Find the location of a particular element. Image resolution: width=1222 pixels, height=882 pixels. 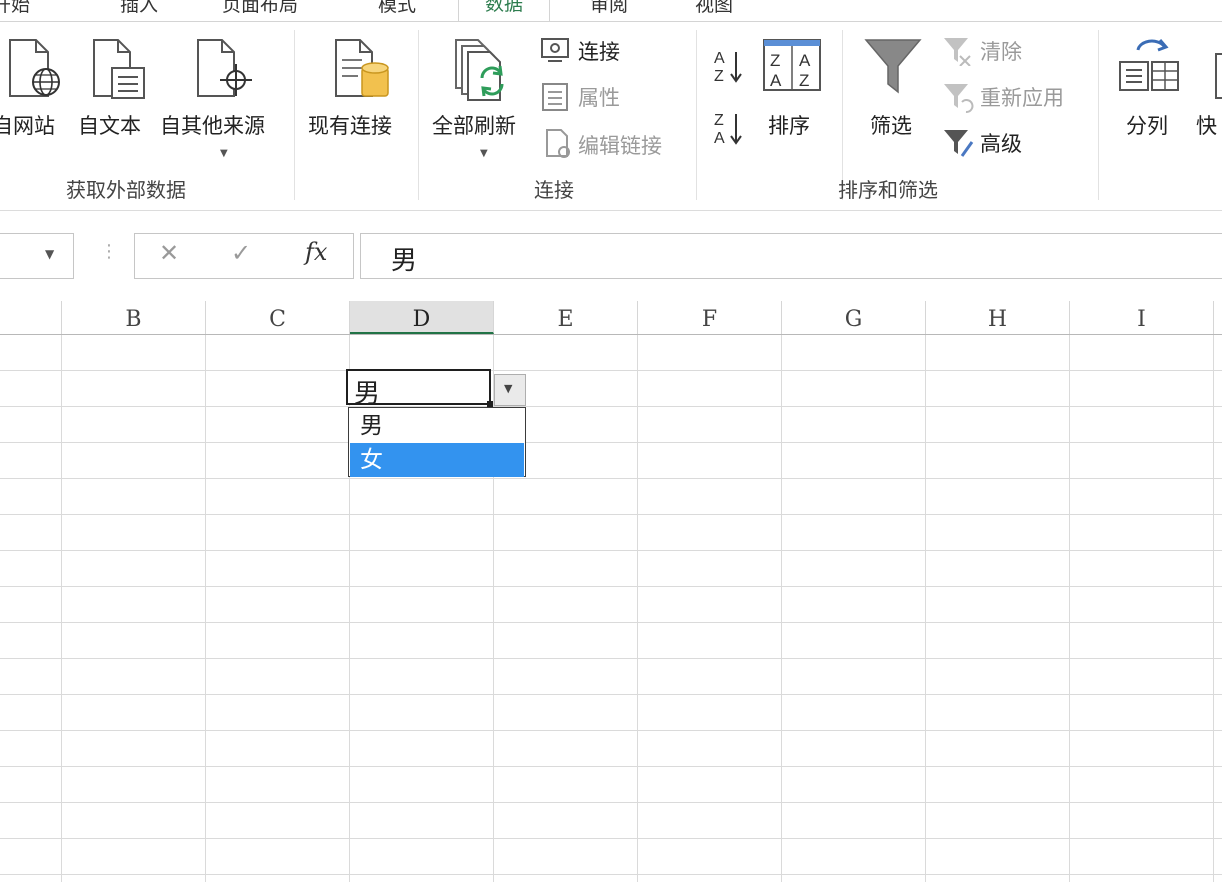

column-header-F: F is located at coordinates (710, 317).